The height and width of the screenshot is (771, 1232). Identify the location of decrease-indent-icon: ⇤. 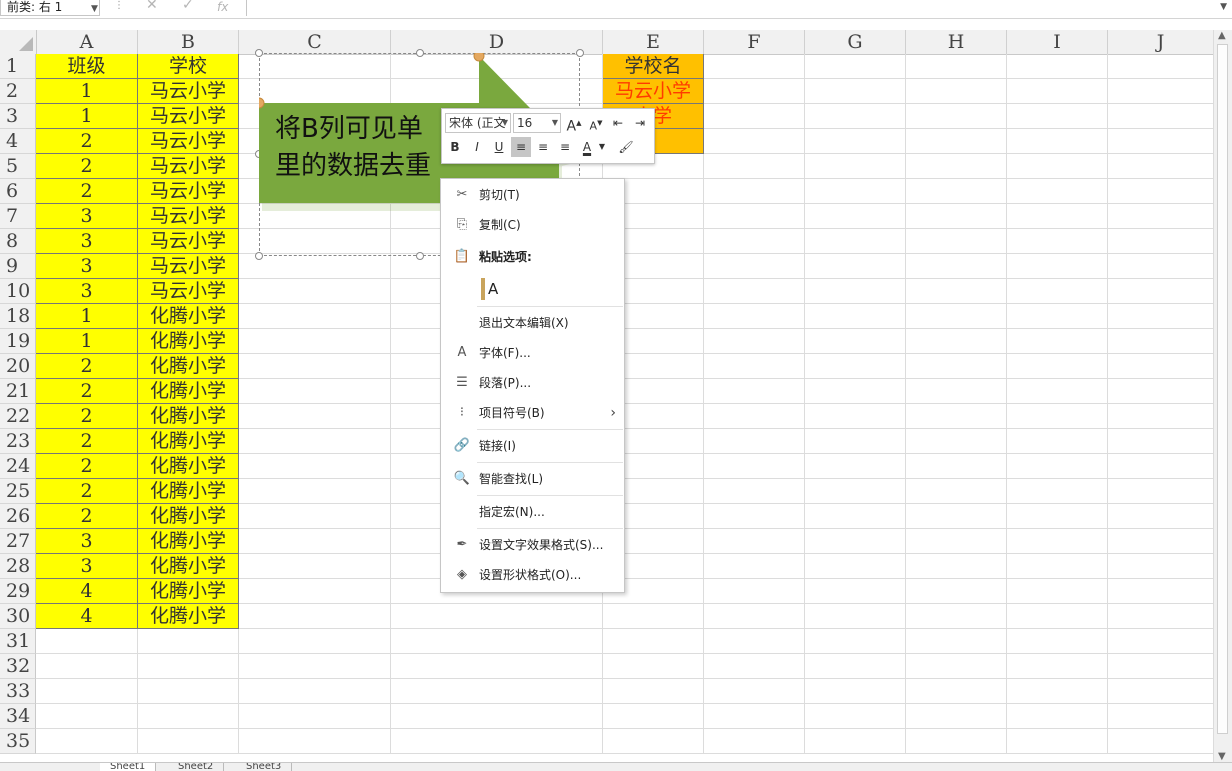
(618, 123).